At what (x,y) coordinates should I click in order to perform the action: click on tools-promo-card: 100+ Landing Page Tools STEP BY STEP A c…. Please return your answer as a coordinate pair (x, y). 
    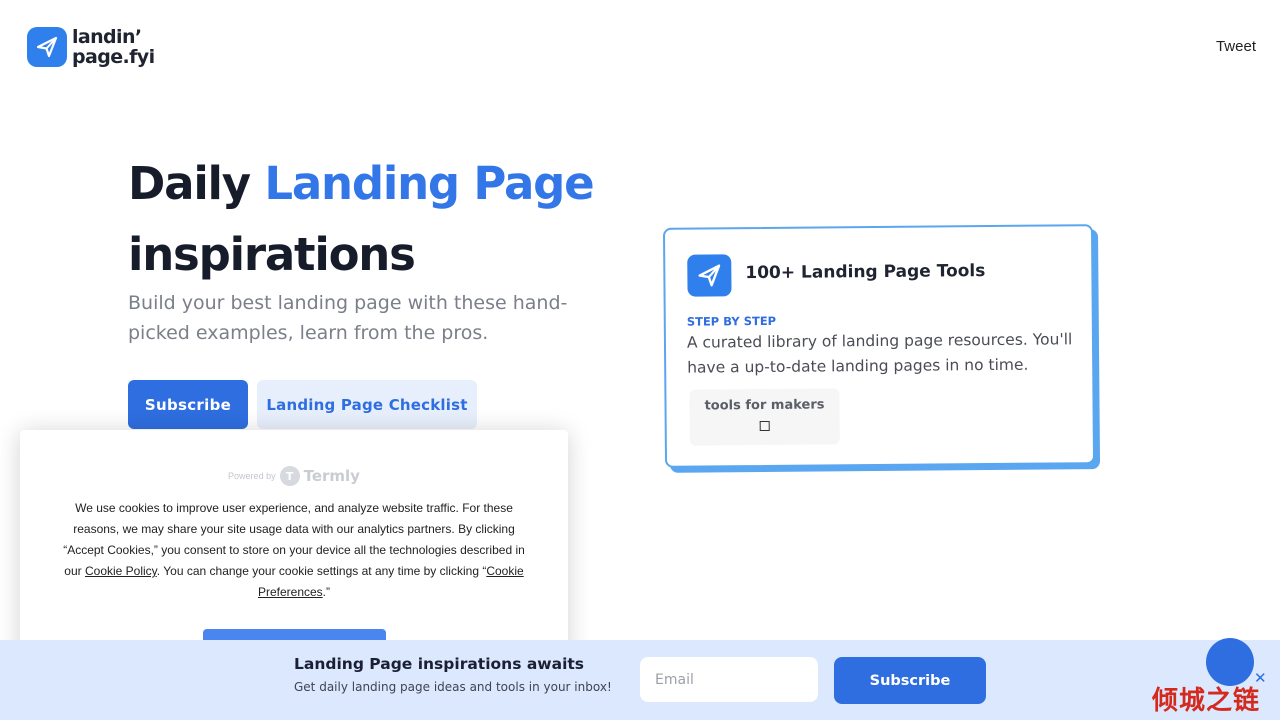
    Looking at the image, I should click on (881, 348).